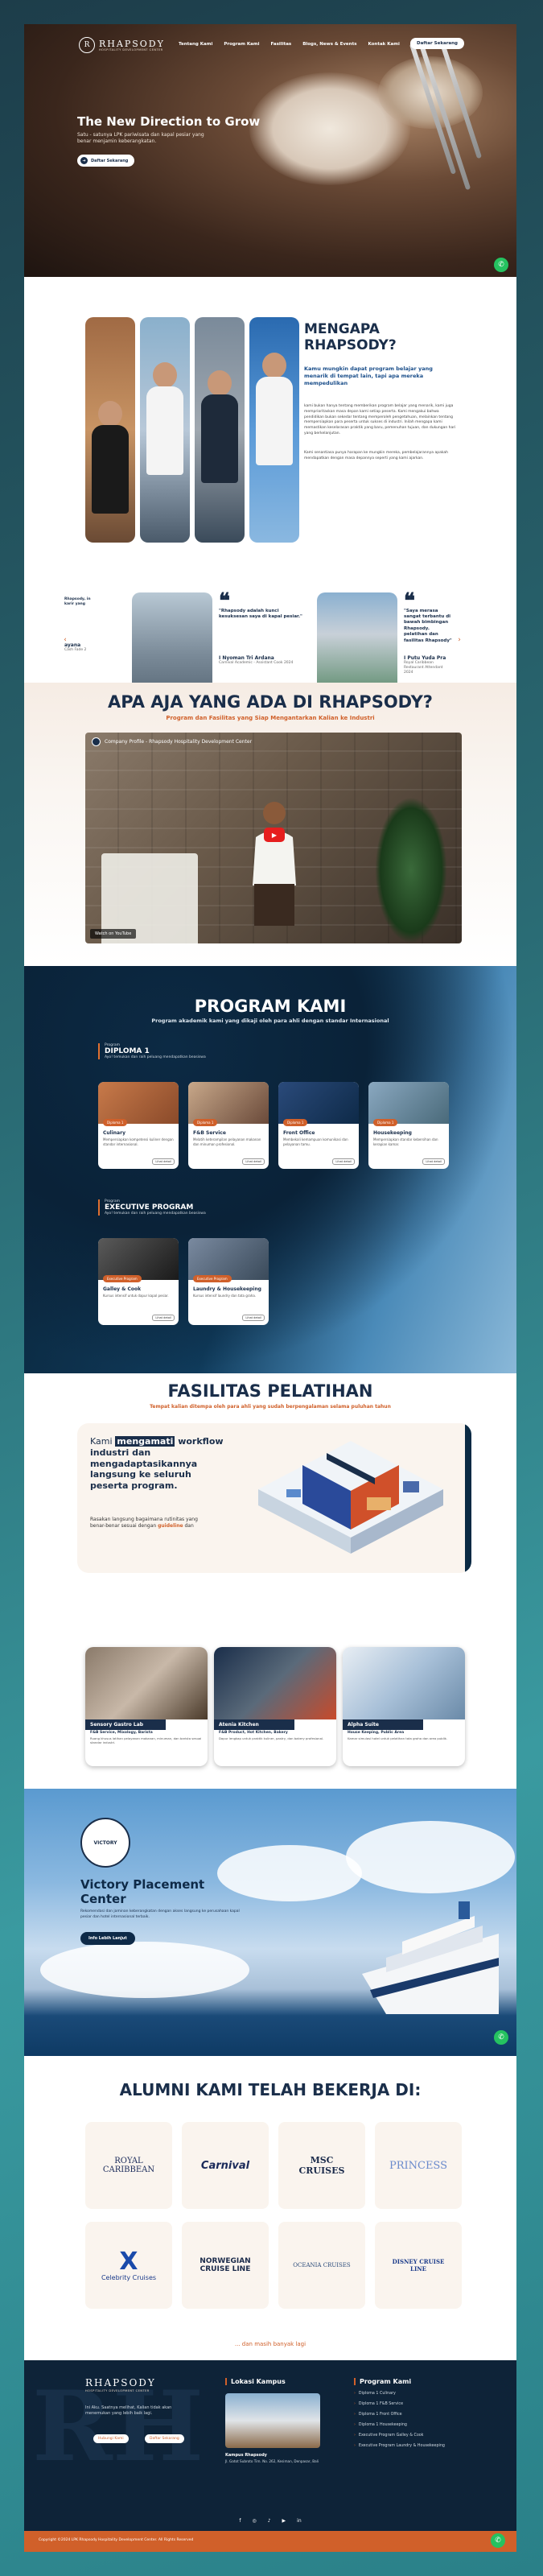  What do you see at coordinates (121, 2384) in the screenshot?
I see `footer-logo: RHAPSODY HOSPITALITY DEVELOPMENT CENTER` at bounding box center [121, 2384].